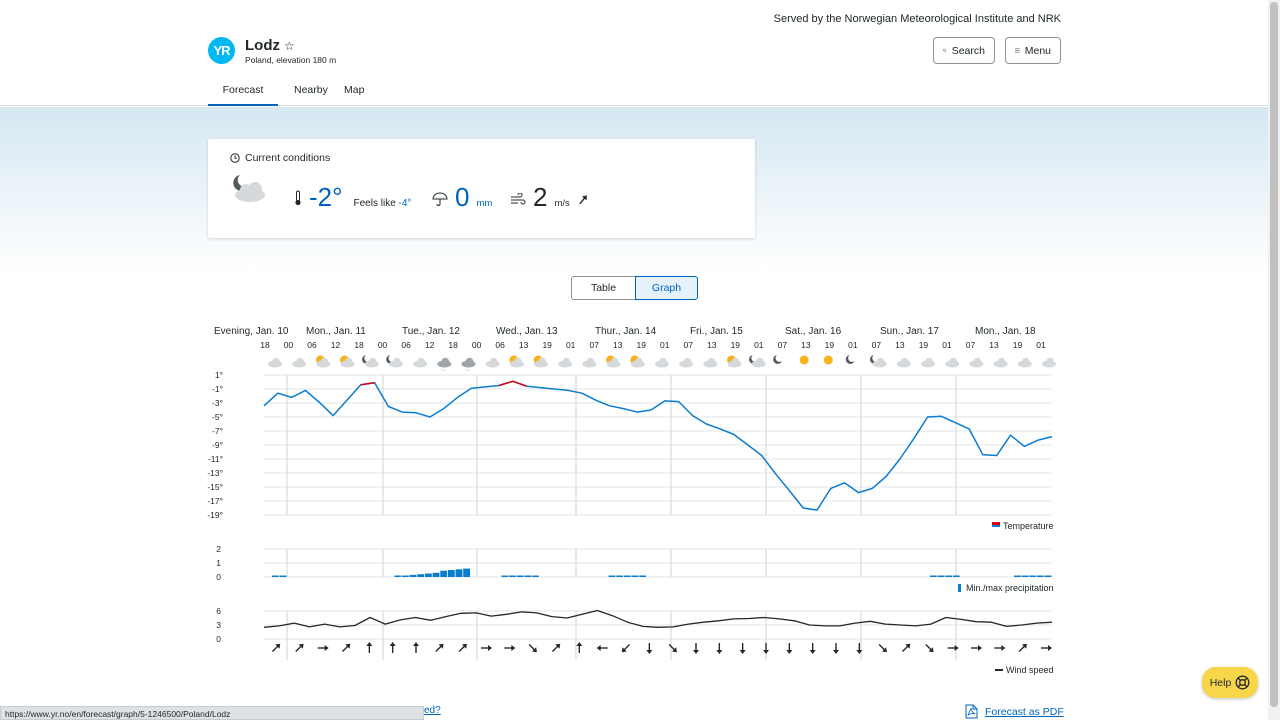 Image resolution: width=1280 pixels, height=720 pixels. What do you see at coordinates (968, 50) in the screenshot?
I see `search-label: Search` at bounding box center [968, 50].